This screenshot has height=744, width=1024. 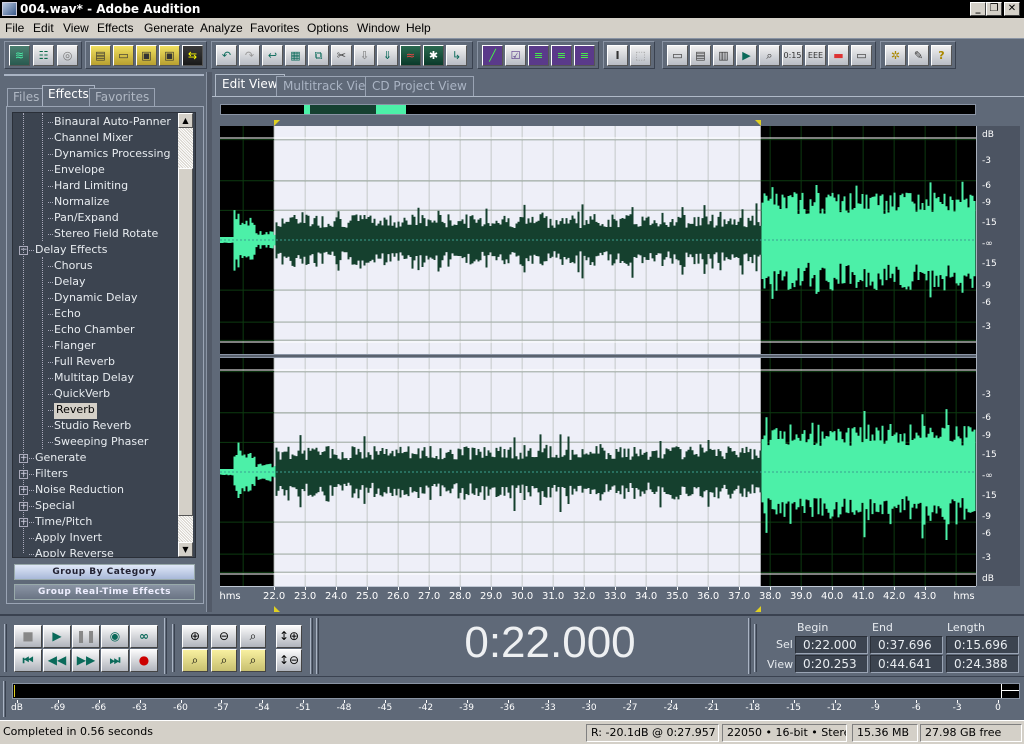 What do you see at coordinates (112, 155) in the screenshot?
I see `tree-item-dynamics-processing: Dynamics Processing` at bounding box center [112, 155].